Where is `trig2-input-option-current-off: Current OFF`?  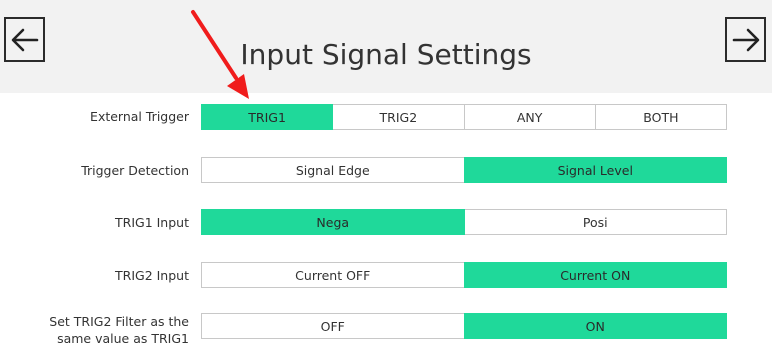
trig2-input-option-current-off: Current OFF is located at coordinates (333, 275).